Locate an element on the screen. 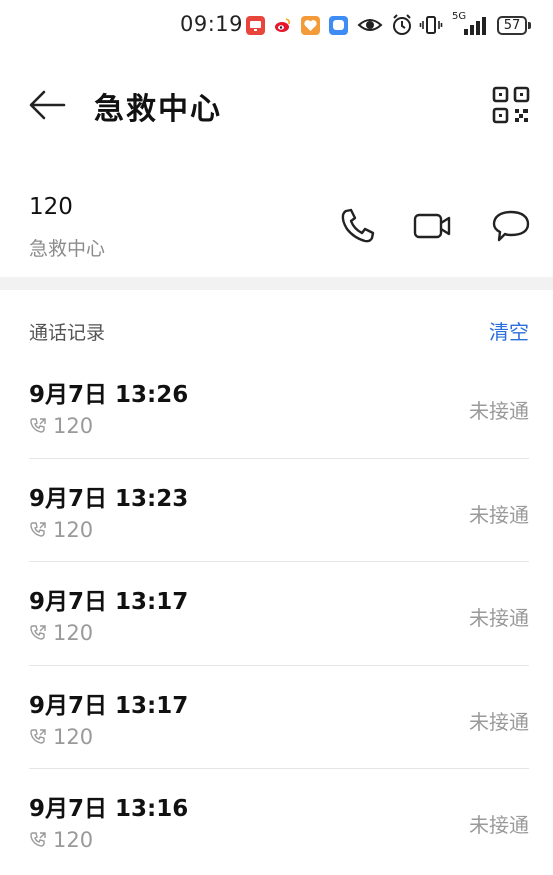  video-call-icon is located at coordinates (432, 226).